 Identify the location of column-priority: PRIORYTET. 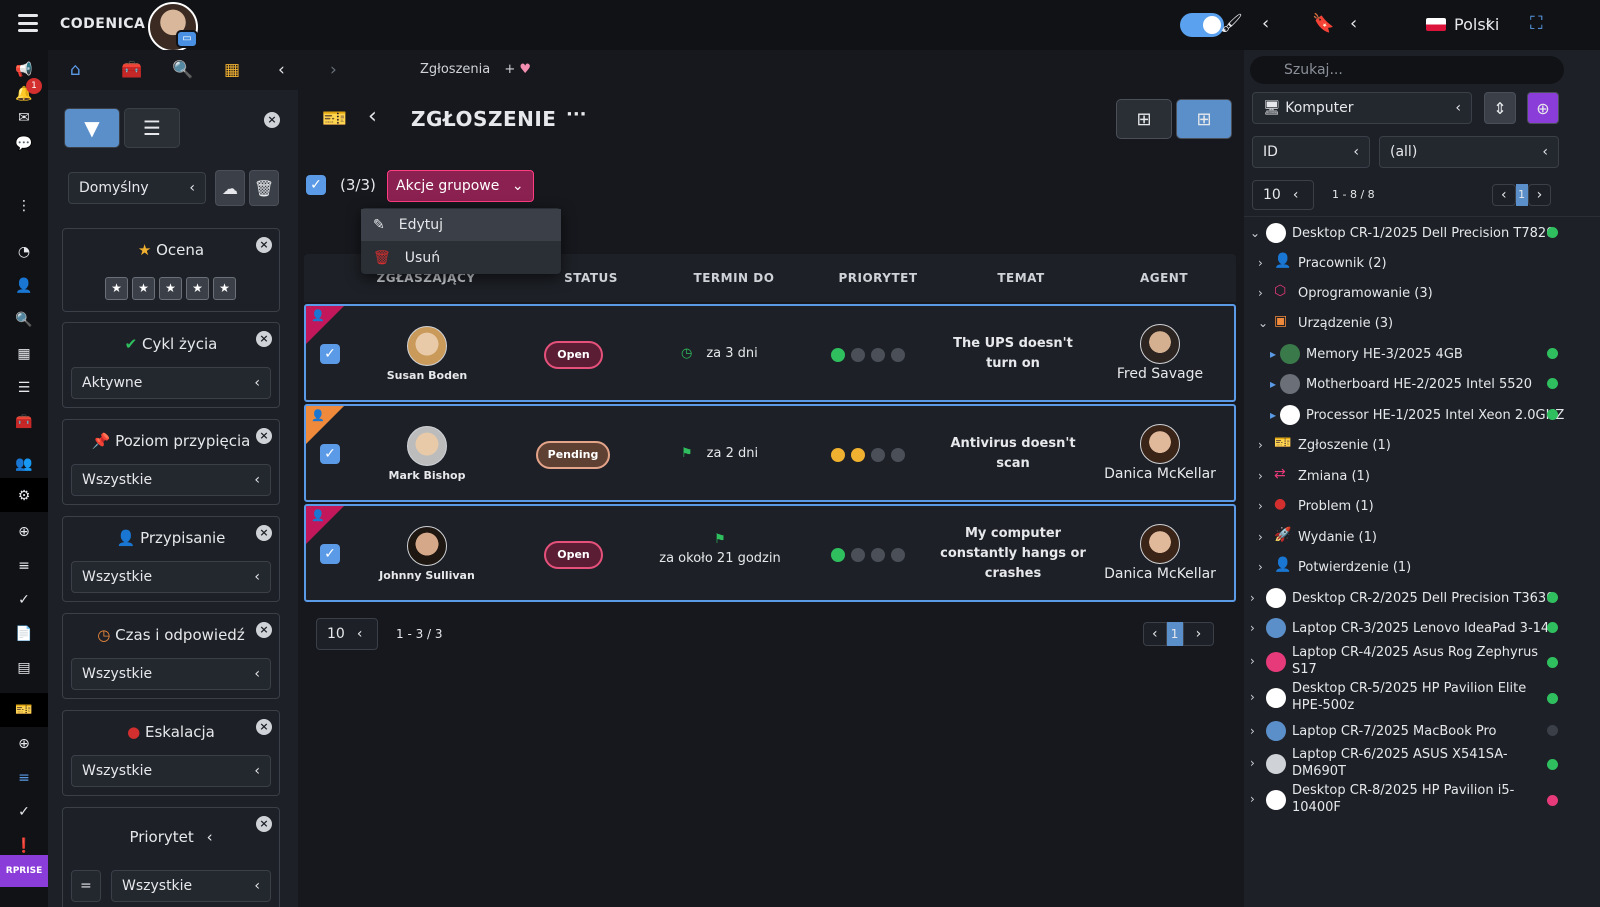
(878, 278).